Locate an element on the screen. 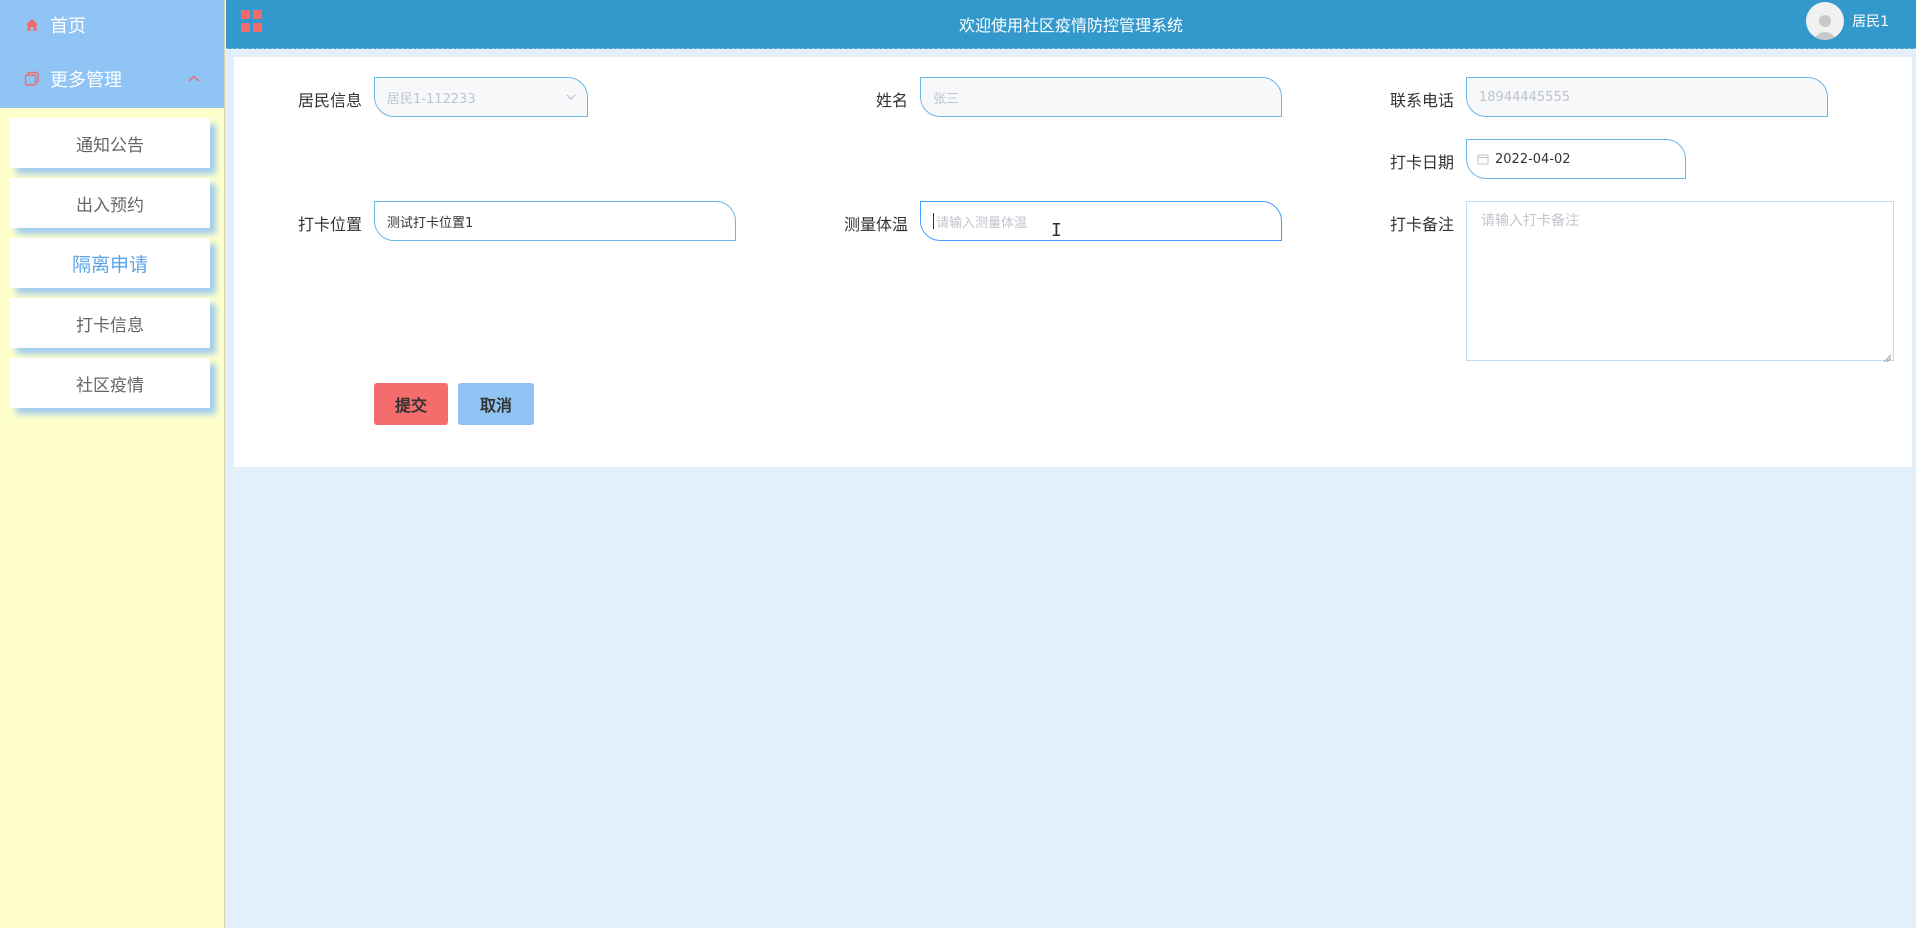 The height and width of the screenshot is (928, 1916). copy-icon is located at coordinates (32, 79).